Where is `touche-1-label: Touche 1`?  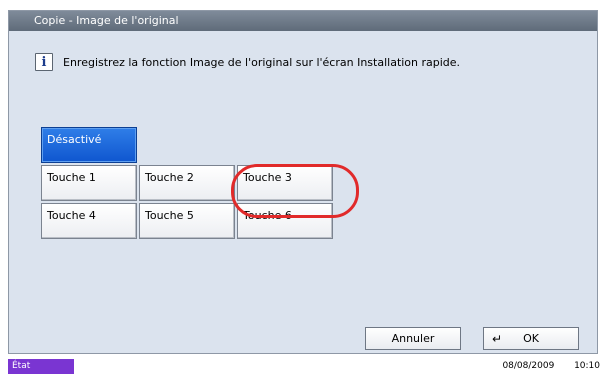 touche-1-label: Touche 1 is located at coordinates (71, 177).